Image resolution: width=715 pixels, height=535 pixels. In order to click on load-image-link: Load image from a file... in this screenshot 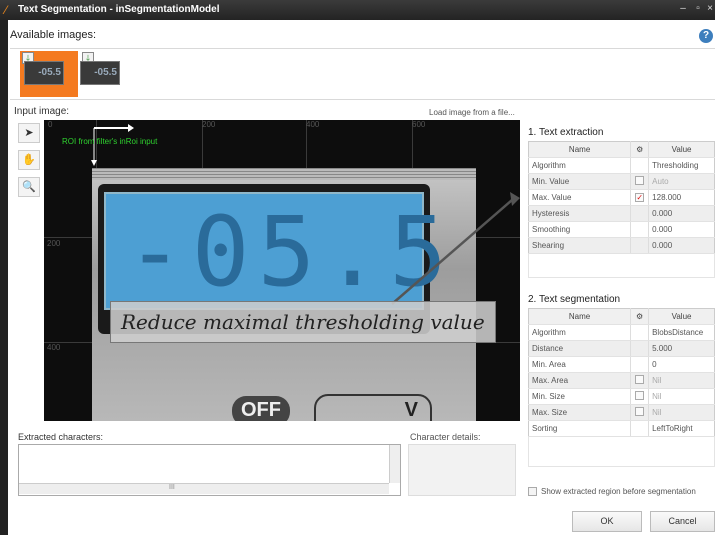, I will do `click(472, 112)`.